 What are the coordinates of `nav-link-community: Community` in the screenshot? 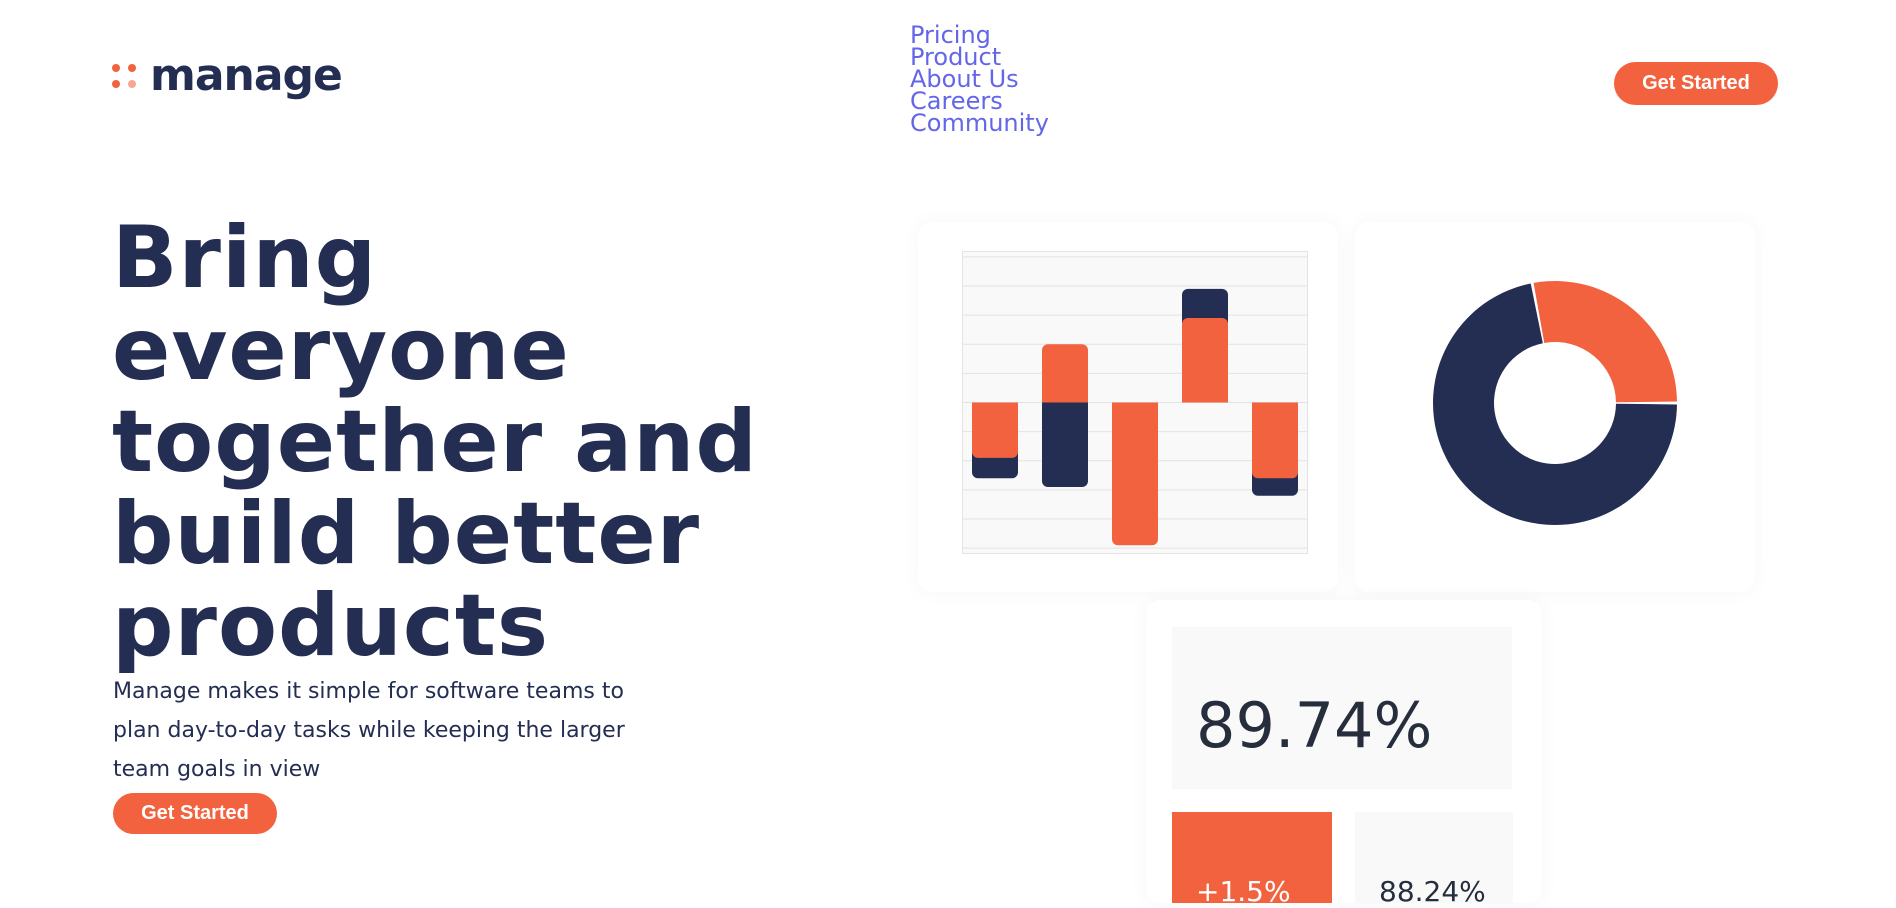 It's located at (979, 123).